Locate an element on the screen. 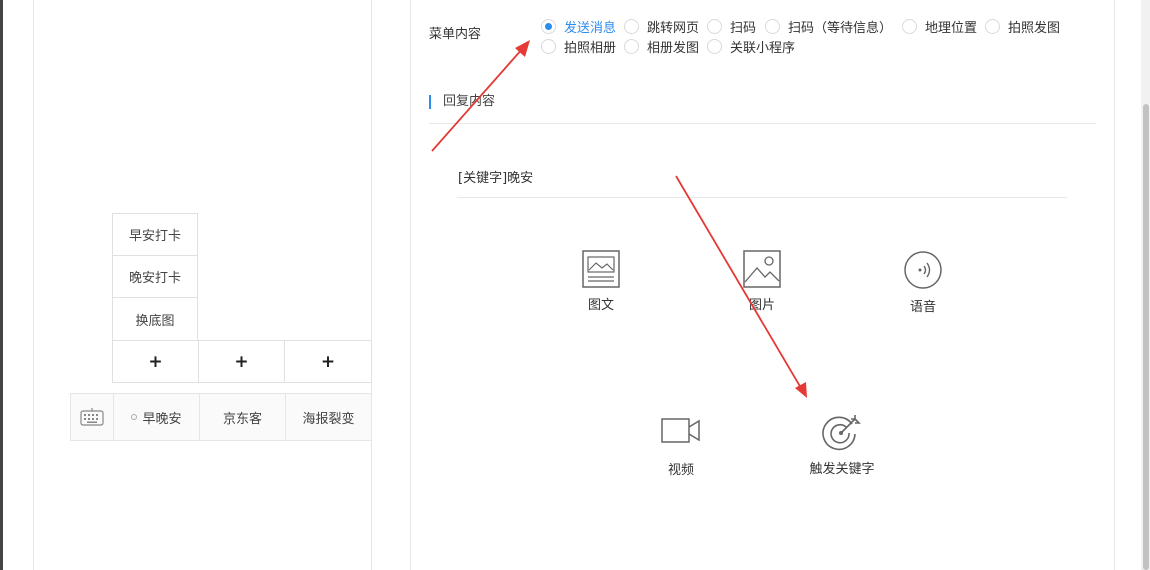 The height and width of the screenshot is (570, 1150). radio-location: 地理位置 is located at coordinates (939, 26).